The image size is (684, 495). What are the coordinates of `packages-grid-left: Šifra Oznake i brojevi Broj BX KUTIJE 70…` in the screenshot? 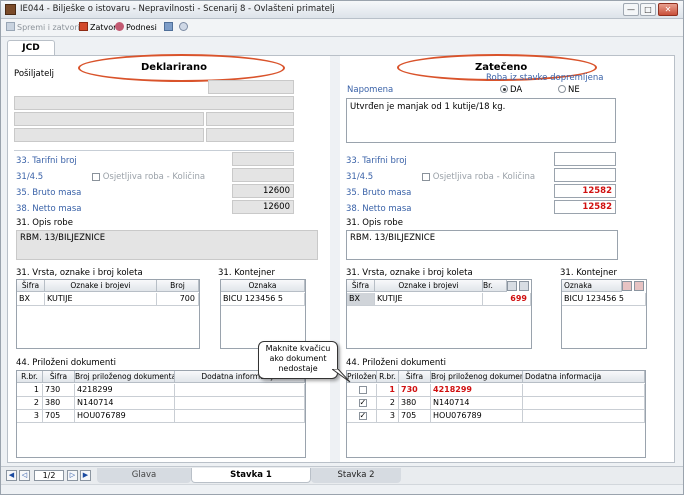 It's located at (108, 314).